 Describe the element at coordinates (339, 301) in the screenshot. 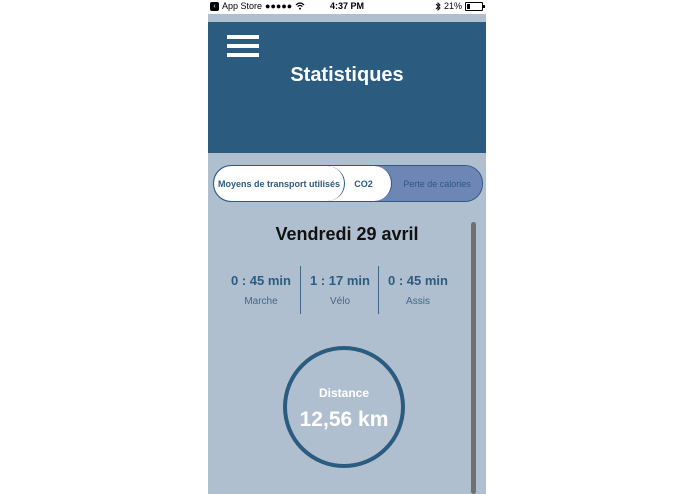

I see `stat-label: Vélo` at that location.